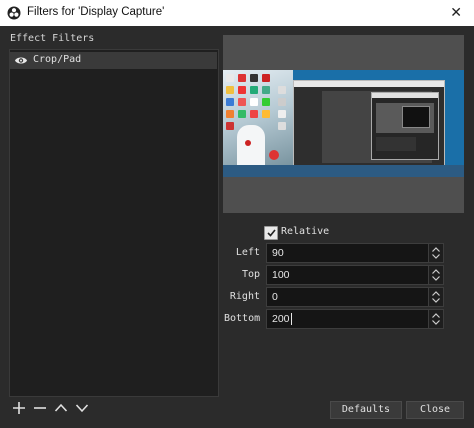  Describe the element at coordinates (57, 59) in the screenshot. I see `filter-item-label: Crop/Pad` at that location.